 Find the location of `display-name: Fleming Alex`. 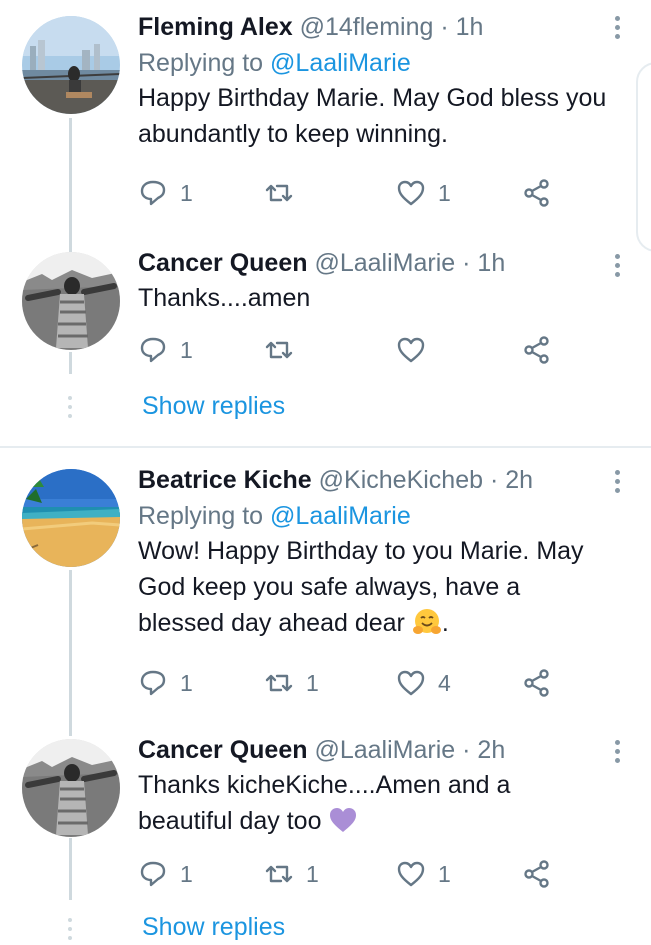

display-name: Fleming Alex is located at coordinates (215, 27).